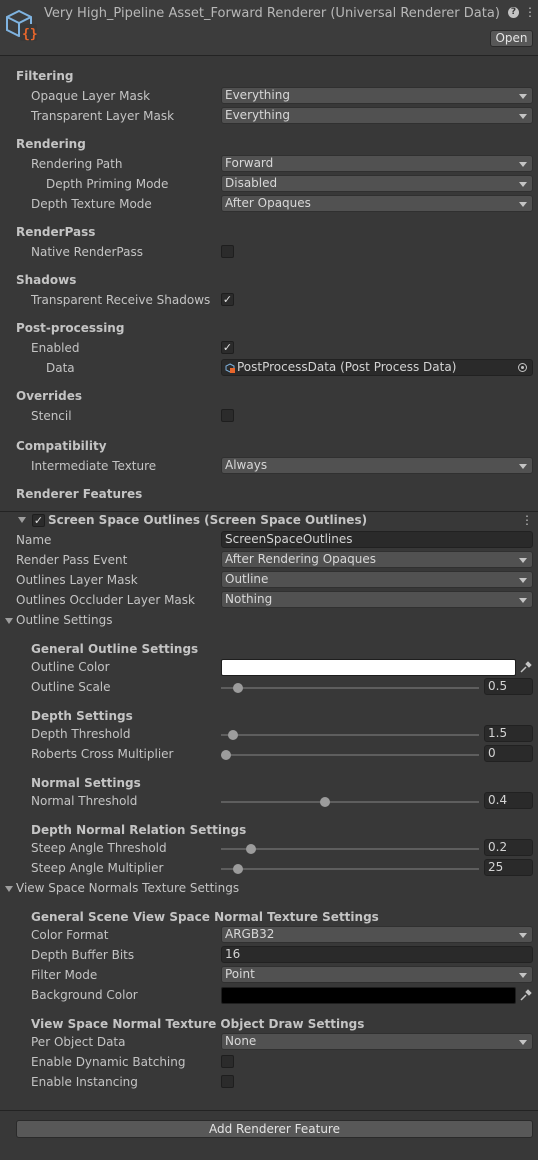 The height and width of the screenshot is (1160, 538). What do you see at coordinates (45, 76) in the screenshot?
I see `filtering-heading: Filtering` at bounding box center [45, 76].